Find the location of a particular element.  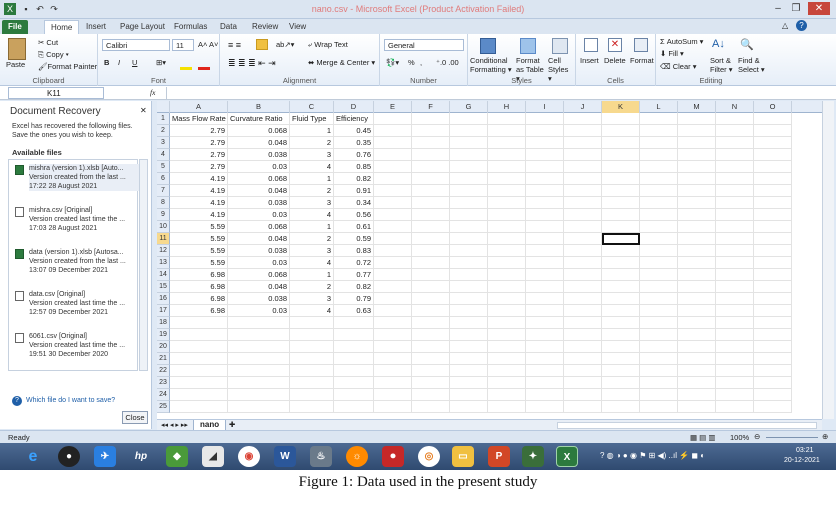

cell-h18 is located at coordinates (507, 323).